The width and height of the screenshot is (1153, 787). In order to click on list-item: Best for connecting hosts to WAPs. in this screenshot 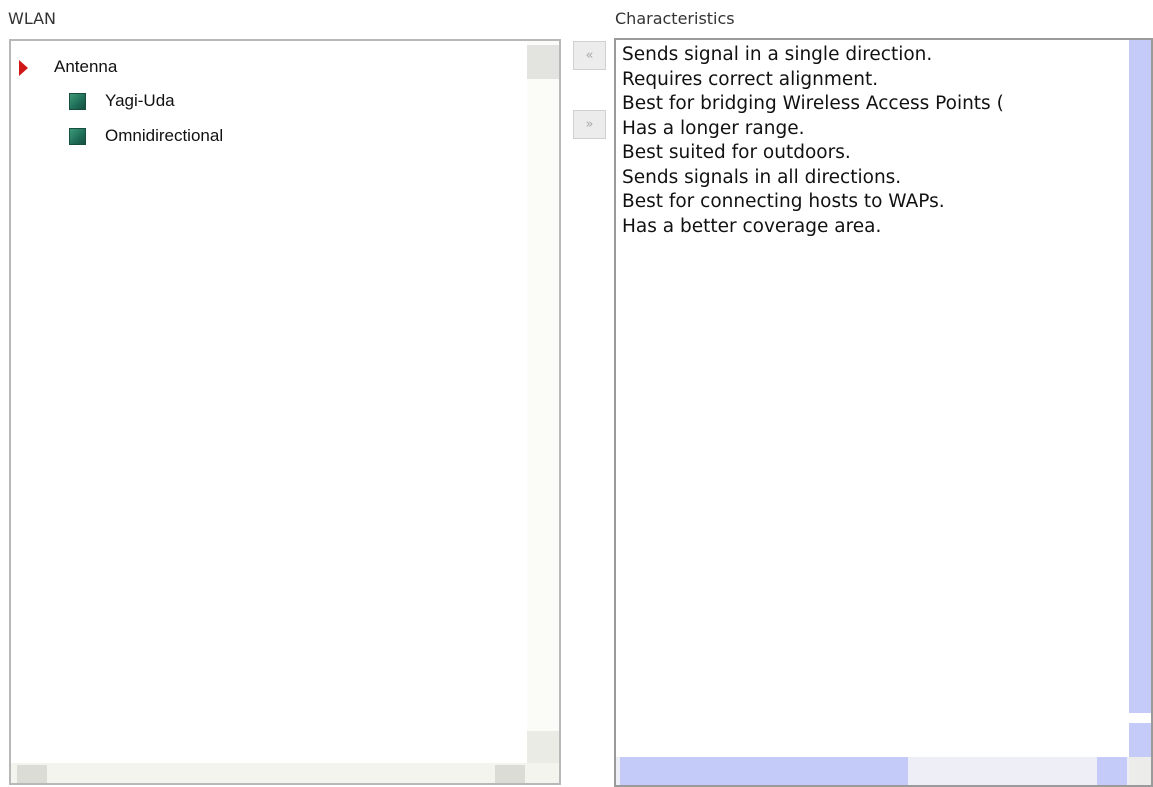, I will do `click(813, 202)`.